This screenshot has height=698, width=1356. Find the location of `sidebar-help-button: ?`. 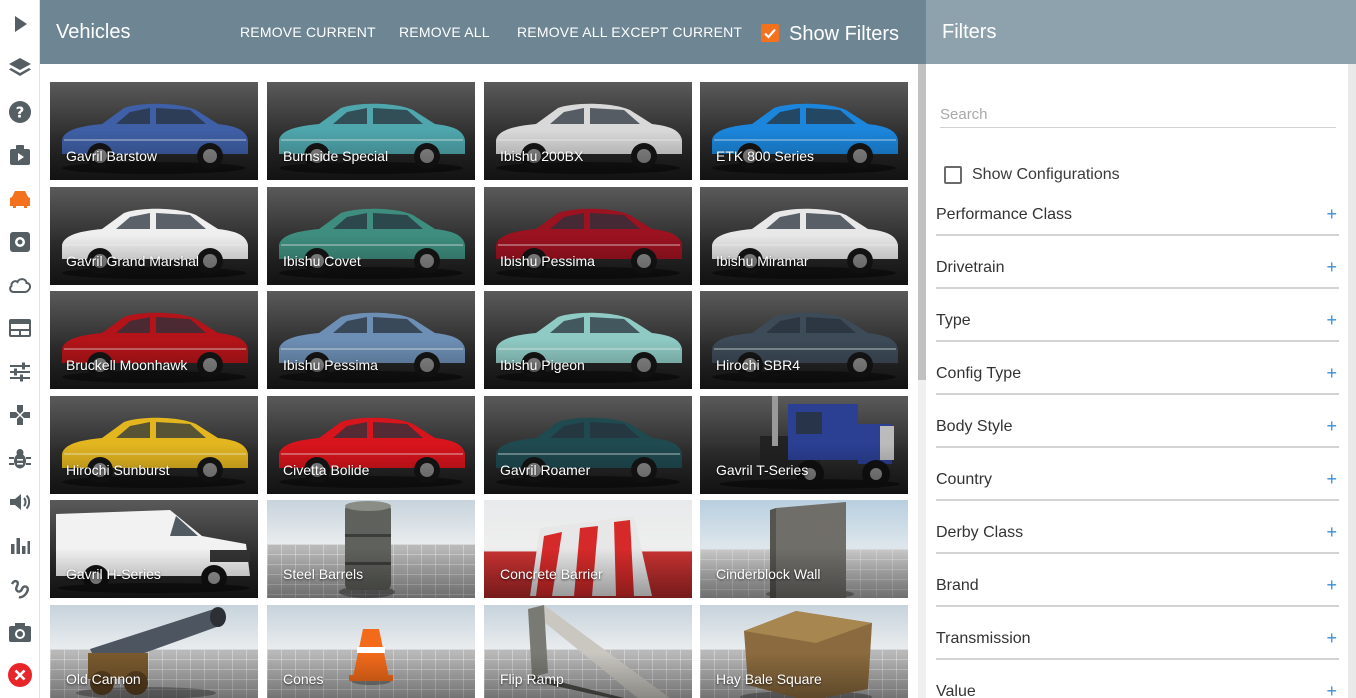

sidebar-help-button: ? is located at coordinates (20, 112).